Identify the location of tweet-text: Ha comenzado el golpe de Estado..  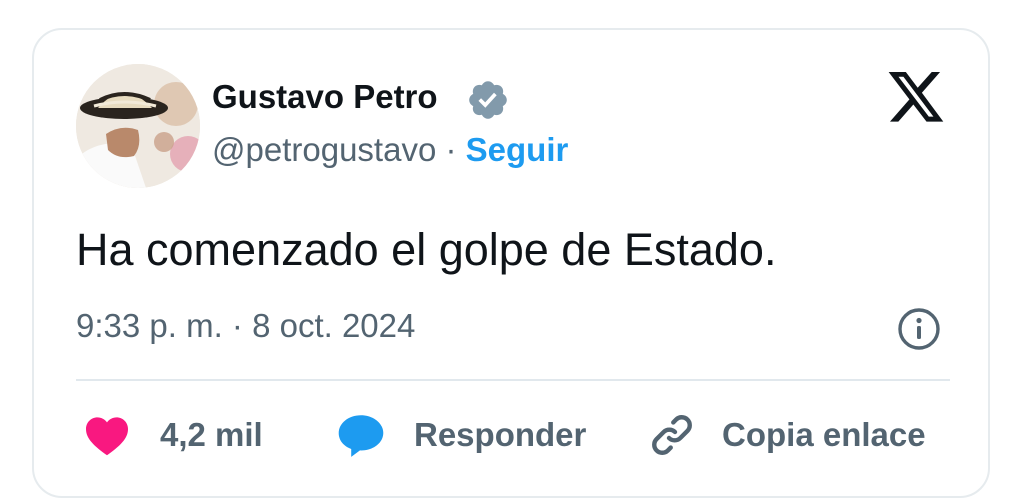
(426, 249).